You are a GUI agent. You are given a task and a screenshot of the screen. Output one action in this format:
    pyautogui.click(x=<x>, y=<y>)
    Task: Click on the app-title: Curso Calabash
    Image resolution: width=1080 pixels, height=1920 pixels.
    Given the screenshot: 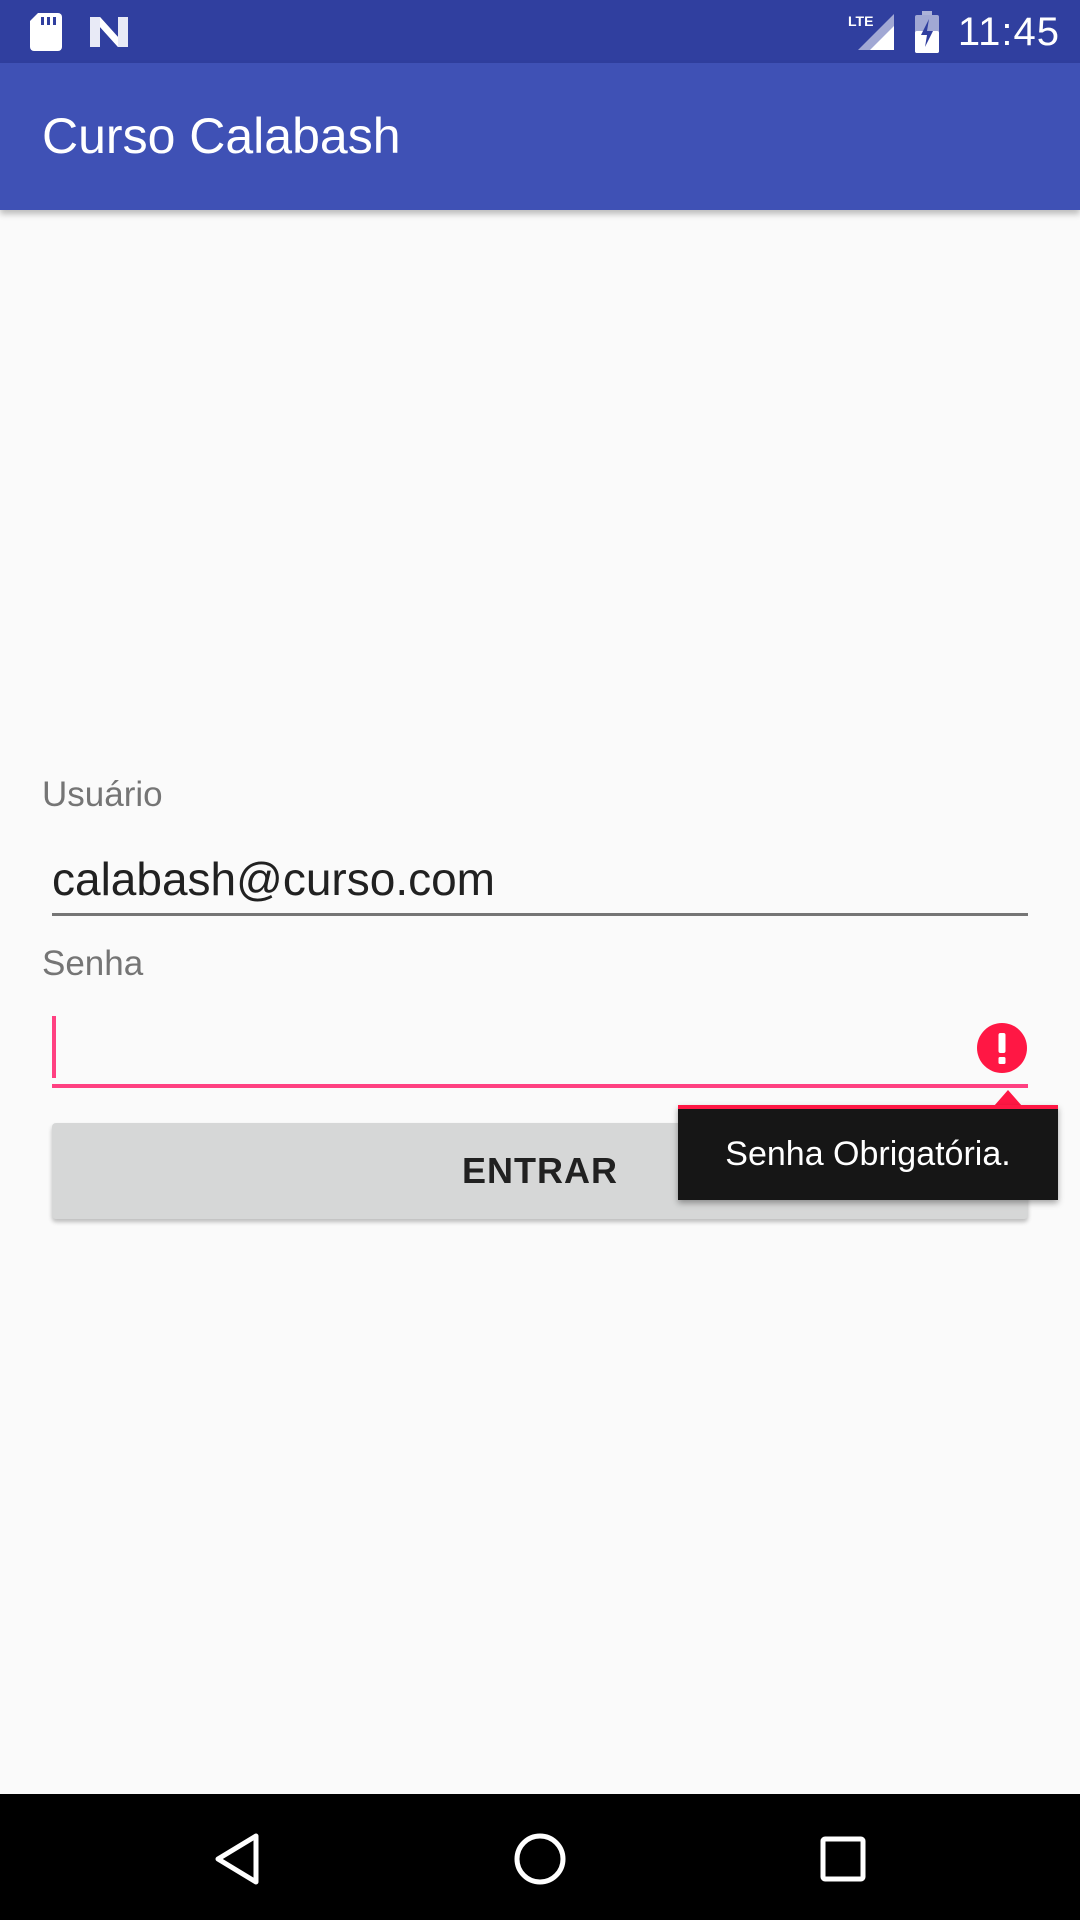 What is the action you would take?
    pyautogui.click(x=221, y=136)
    